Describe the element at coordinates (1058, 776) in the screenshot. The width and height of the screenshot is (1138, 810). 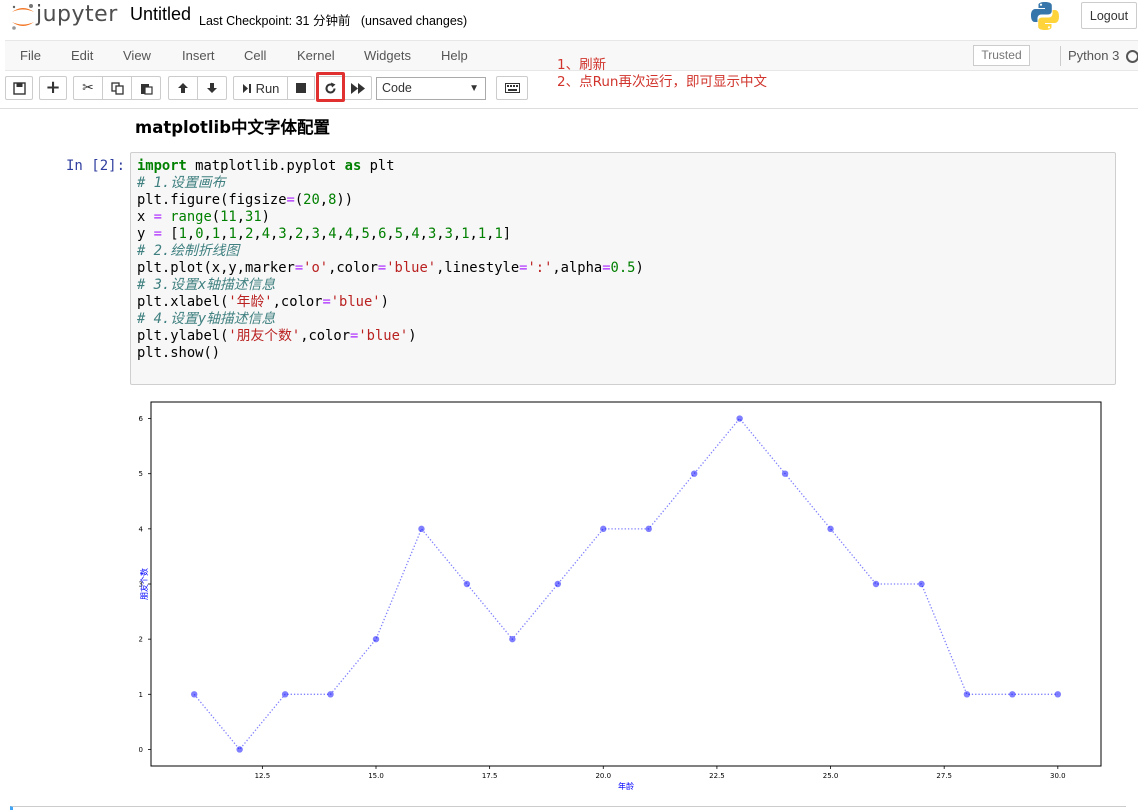
I see `x-tick-label: 30.0` at that location.